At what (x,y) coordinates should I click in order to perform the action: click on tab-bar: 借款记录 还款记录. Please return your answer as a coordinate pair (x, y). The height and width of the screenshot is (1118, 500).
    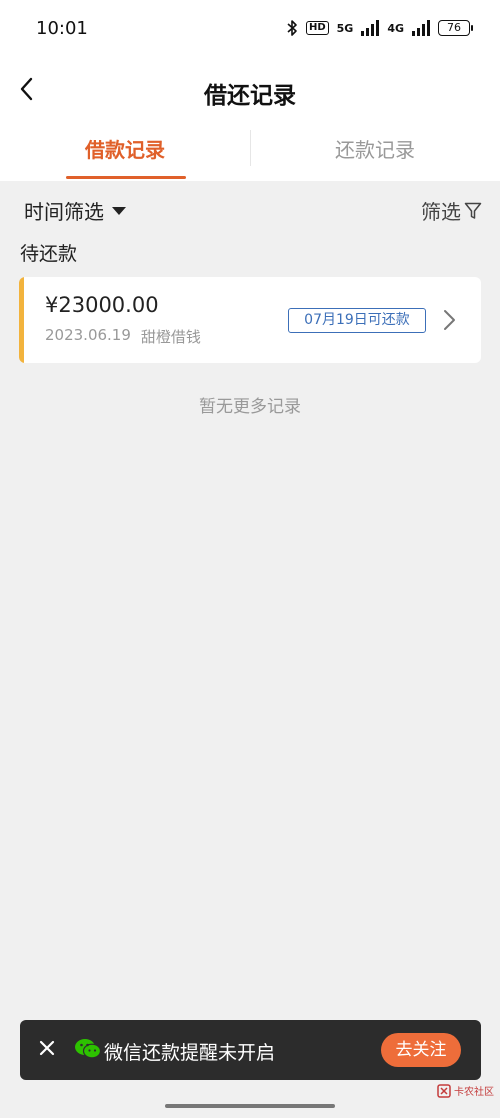
    Looking at the image, I should click on (250, 150).